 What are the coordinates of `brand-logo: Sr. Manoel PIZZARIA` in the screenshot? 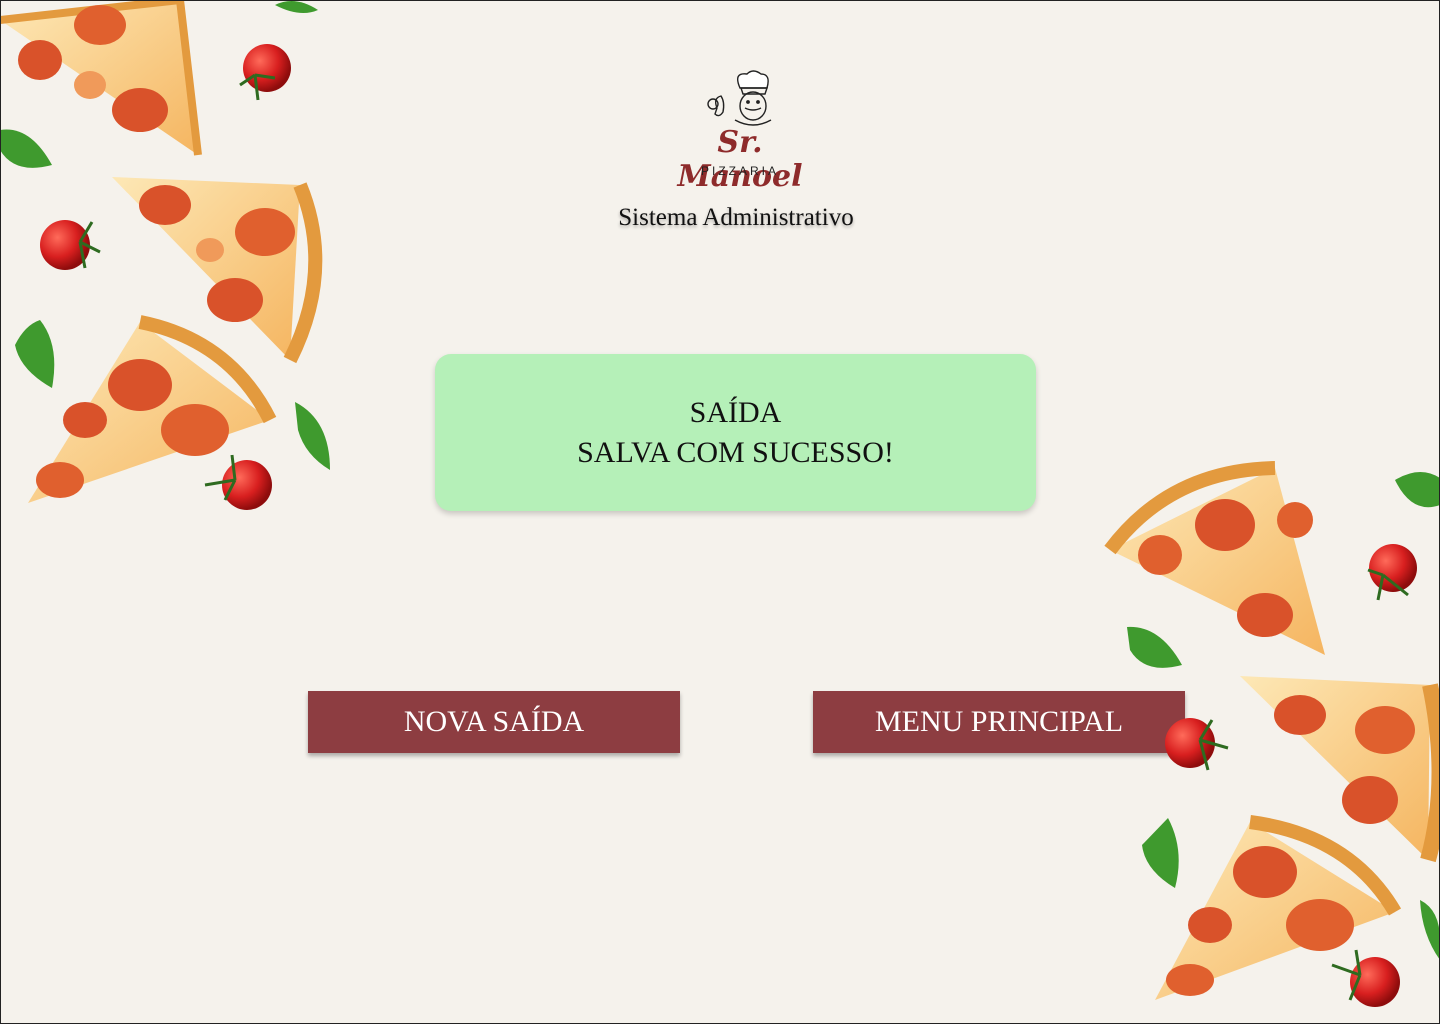 It's located at (740, 131).